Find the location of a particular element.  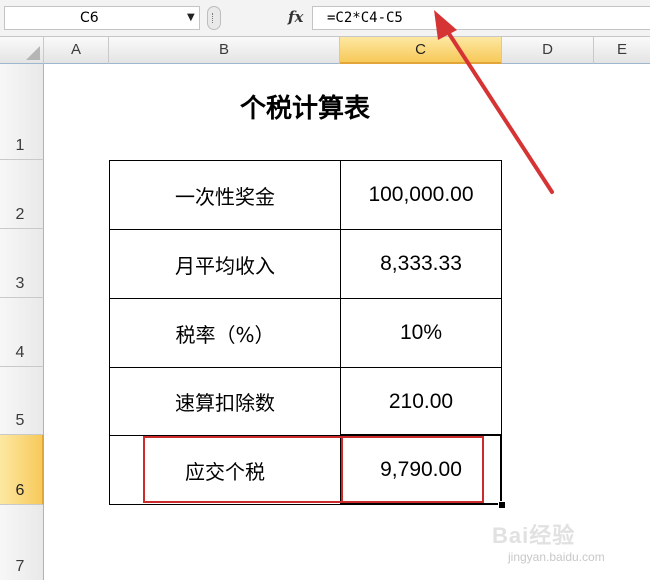

row-number: 1 is located at coordinates (20, 145).